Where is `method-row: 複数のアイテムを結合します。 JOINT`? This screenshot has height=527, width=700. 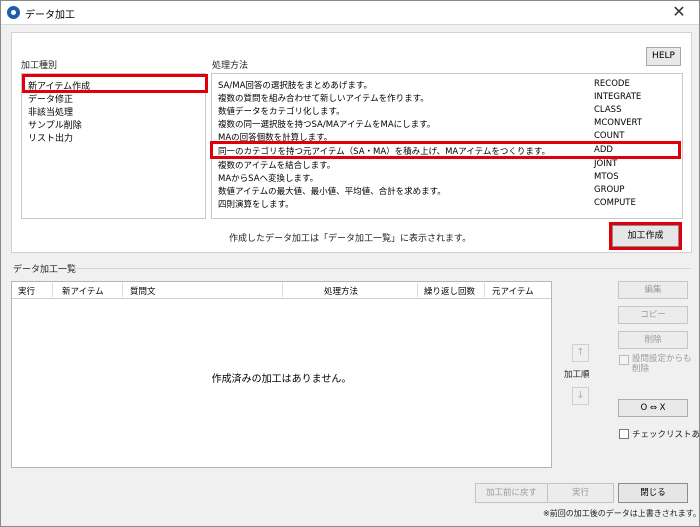
method-row: 複数のアイテムを結合します。 JOINT is located at coordinates (445, 165).